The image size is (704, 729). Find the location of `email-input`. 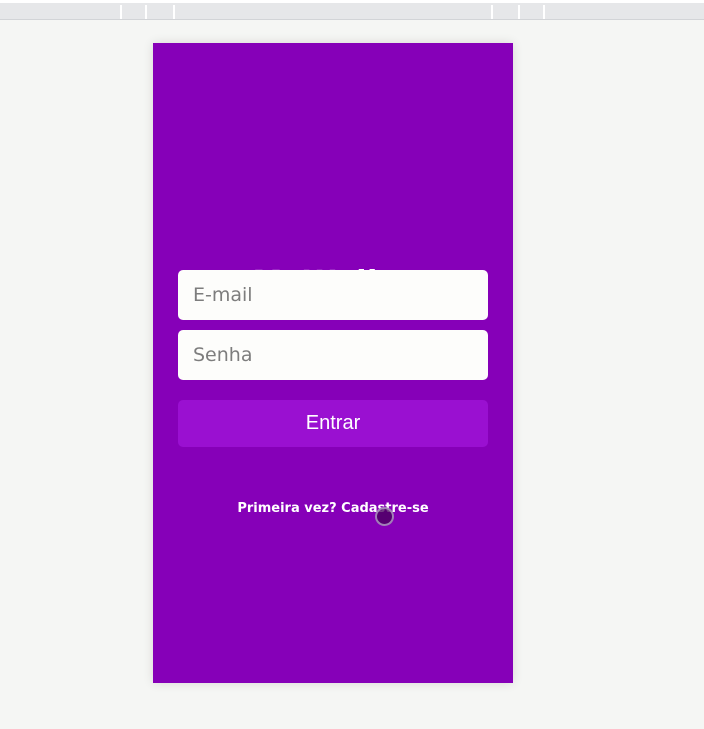

email-input is located at coordinates (333, 295).